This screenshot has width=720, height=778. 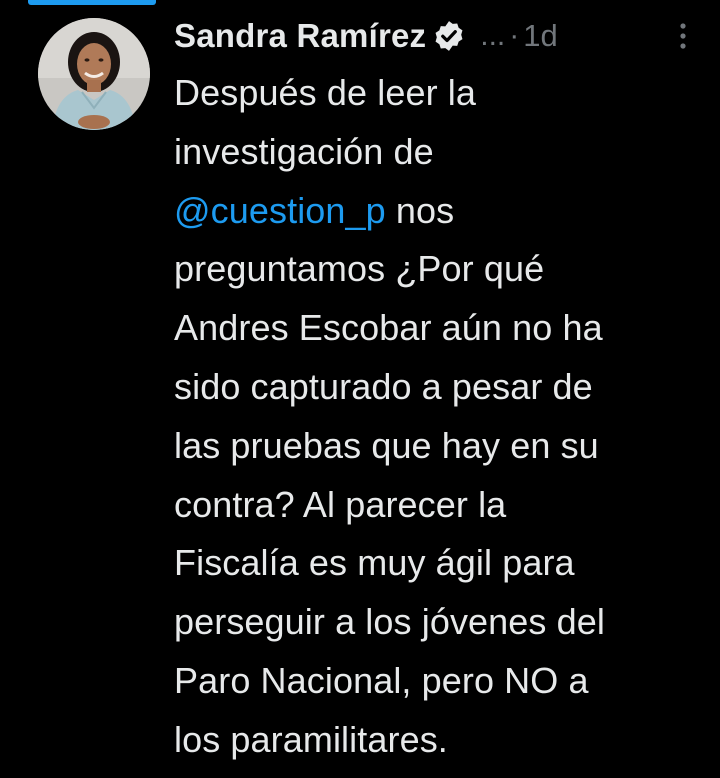 I want to click on tweet-text-line: contra? Al parecer la, so click(x=340, y=504).